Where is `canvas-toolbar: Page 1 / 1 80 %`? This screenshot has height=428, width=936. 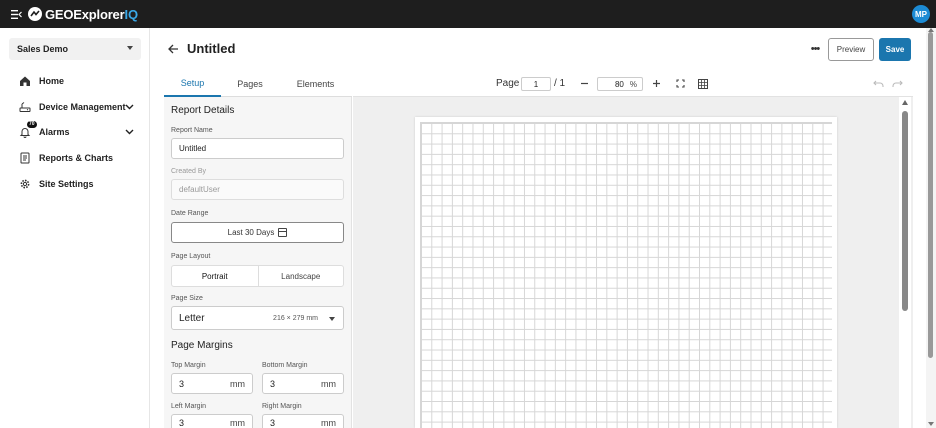
canvas-toolbar: Page 1 / 1 80 % is located at coordinates (633, 83).